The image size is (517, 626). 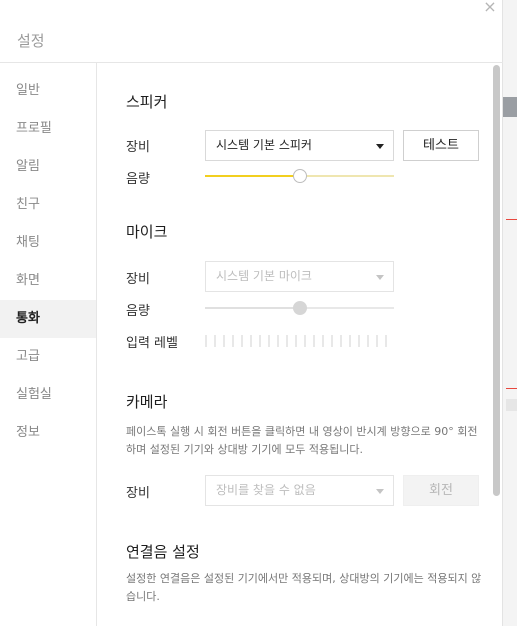 What do you see at coordinates (138, 493) in the screenshot?
I see `camera-device-label: 장비` at bounding box center [138, 493].